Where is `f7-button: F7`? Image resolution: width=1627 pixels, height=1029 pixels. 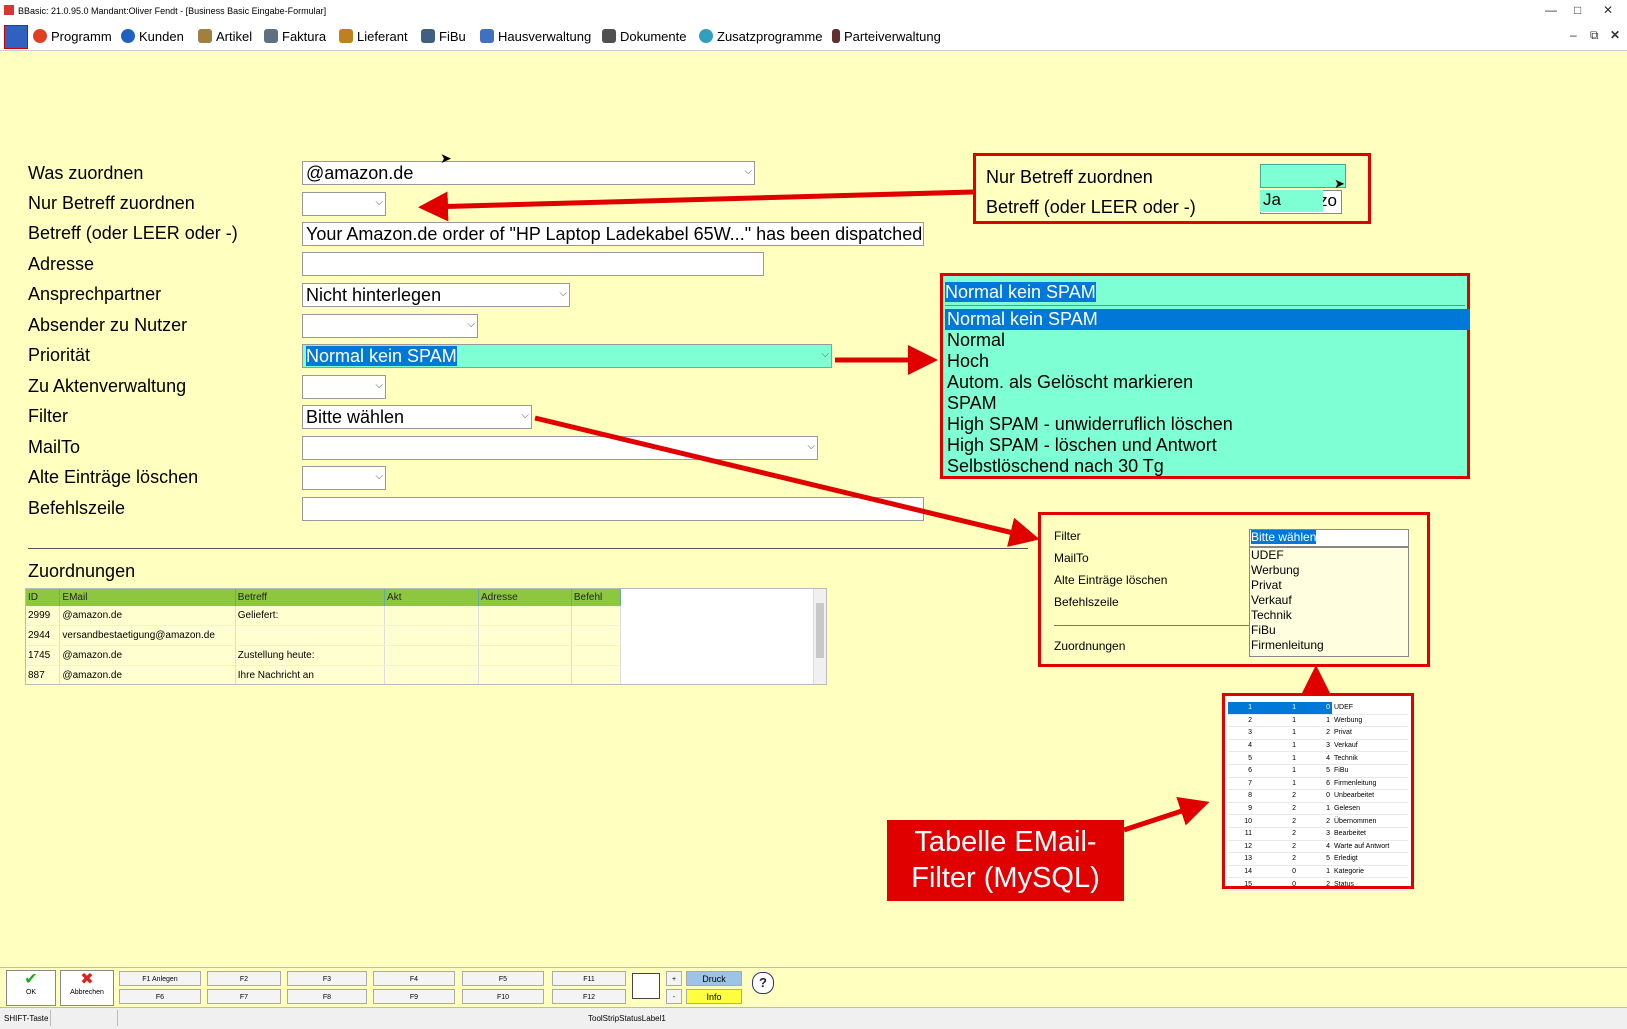
f7-button: F7 is located at coordinates (244, 996).